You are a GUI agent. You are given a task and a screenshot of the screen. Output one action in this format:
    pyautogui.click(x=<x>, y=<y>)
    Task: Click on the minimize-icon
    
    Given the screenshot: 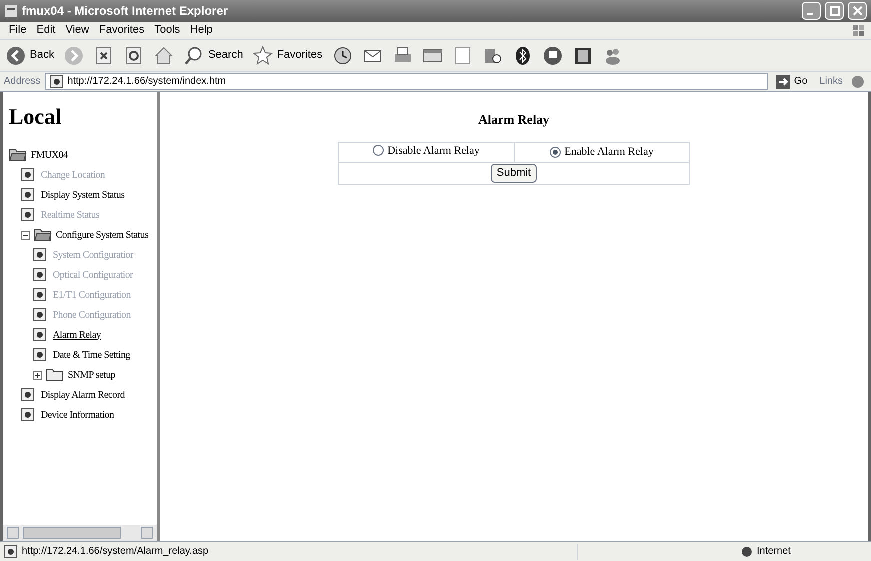 What is the action you would take?
    pyautogui.click(x=810, y=14)
    